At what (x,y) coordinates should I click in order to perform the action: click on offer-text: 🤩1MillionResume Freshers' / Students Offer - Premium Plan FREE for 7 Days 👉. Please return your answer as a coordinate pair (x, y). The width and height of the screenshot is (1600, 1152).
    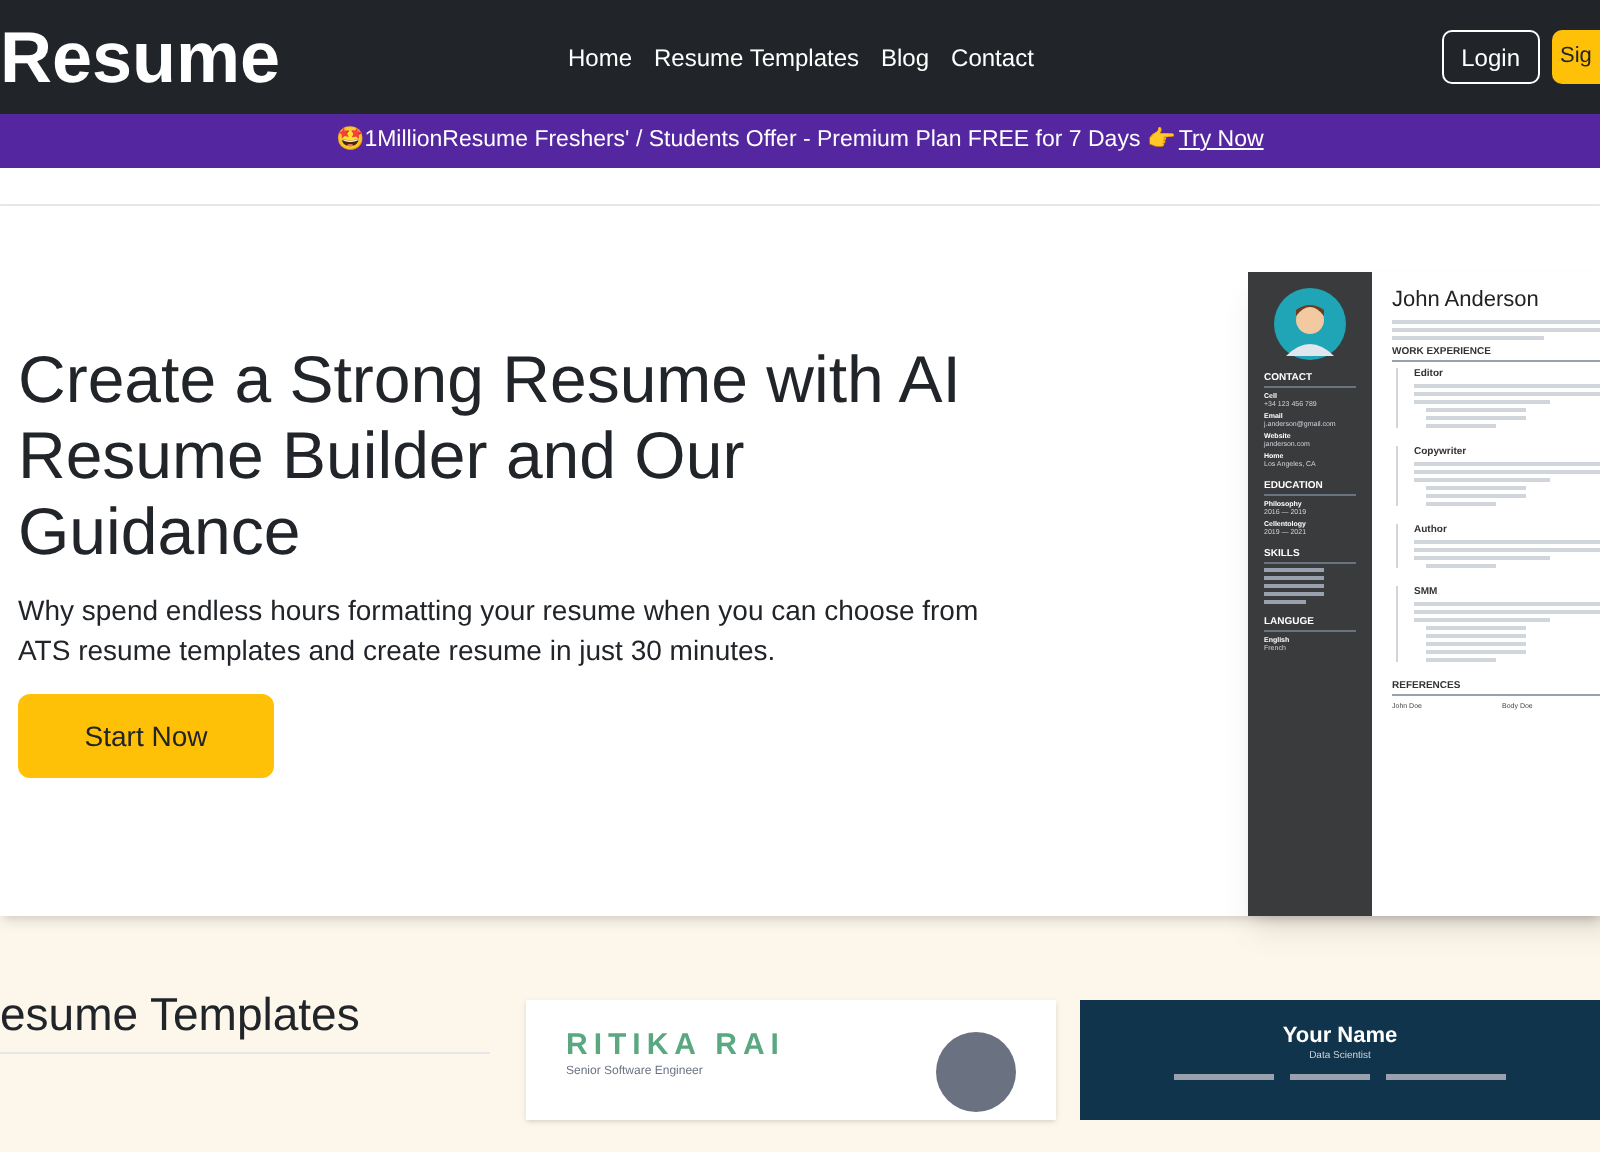
    Looking at the image, I should click on (755, 140).